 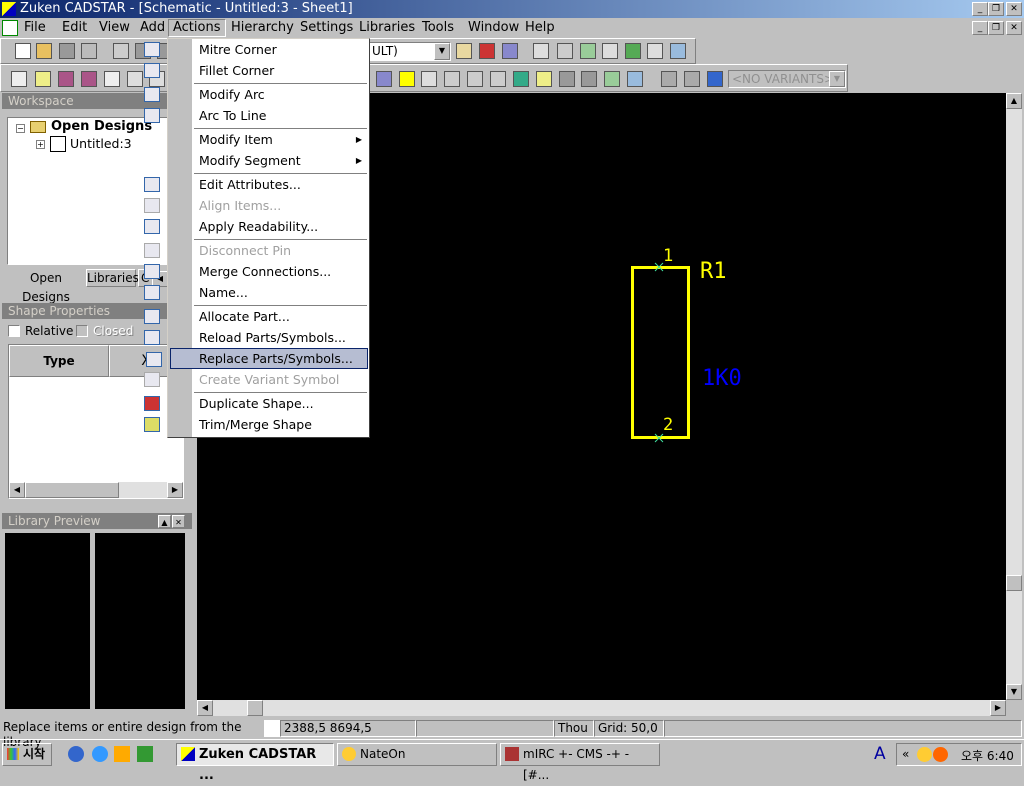 What do you see at coordinates (89, 51) in the screenshot?
I see `print-icon` at bounding box center [89, 51].